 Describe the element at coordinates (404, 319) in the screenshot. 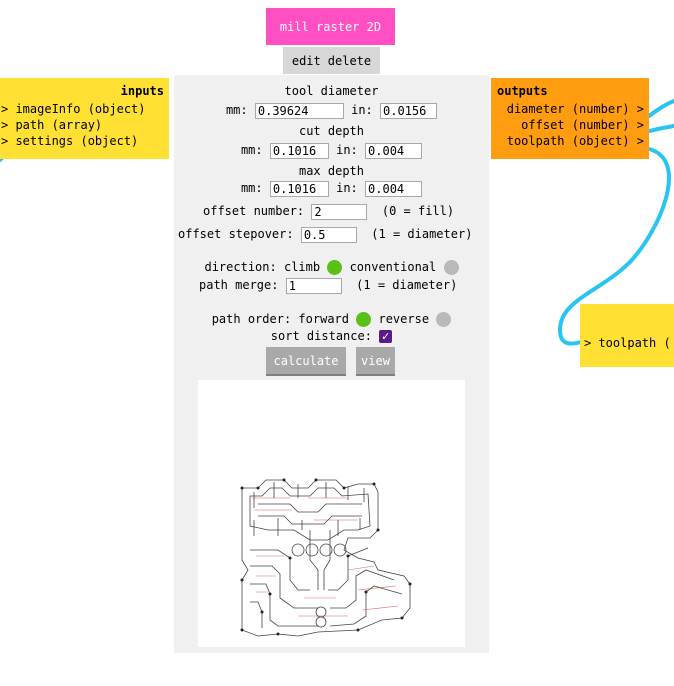

I see `path-order-reverse-label: reverse` at that location.